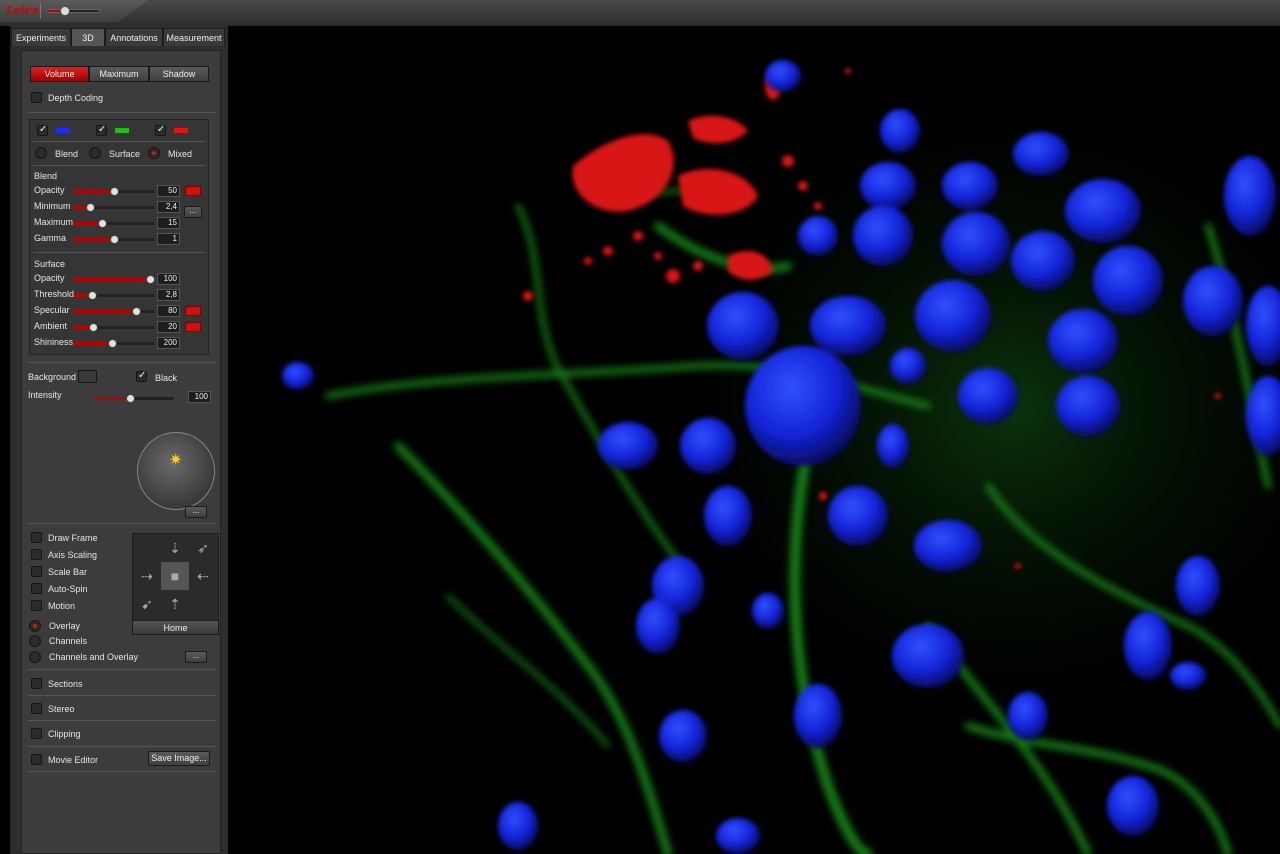 This screenshot has height=854, width=1280. Describe the element at coordinates (36, 605) in the screenshot. I see `motion-checkbox` at that location.